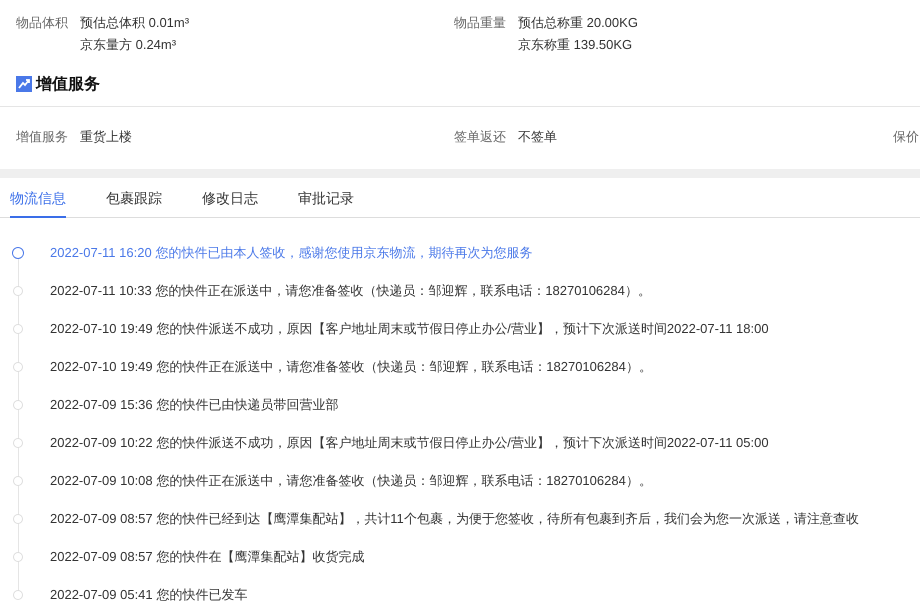 This screenshot has width=920, height=603. Describe the element at coordinates (194, 405) in the screenshot. I see `timeline-event: 2022-07-09 15:36 您的快件已由快递员带回营业部` at that location.